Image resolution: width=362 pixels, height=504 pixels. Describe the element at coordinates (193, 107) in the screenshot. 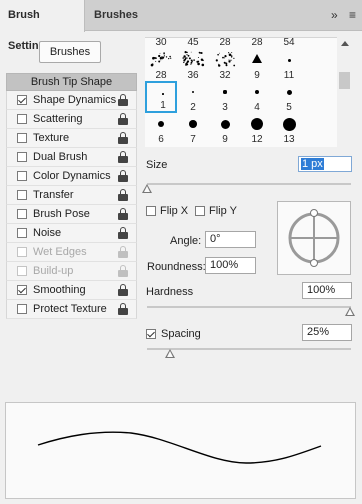

I see `brush-preset-size: 2` at that location.